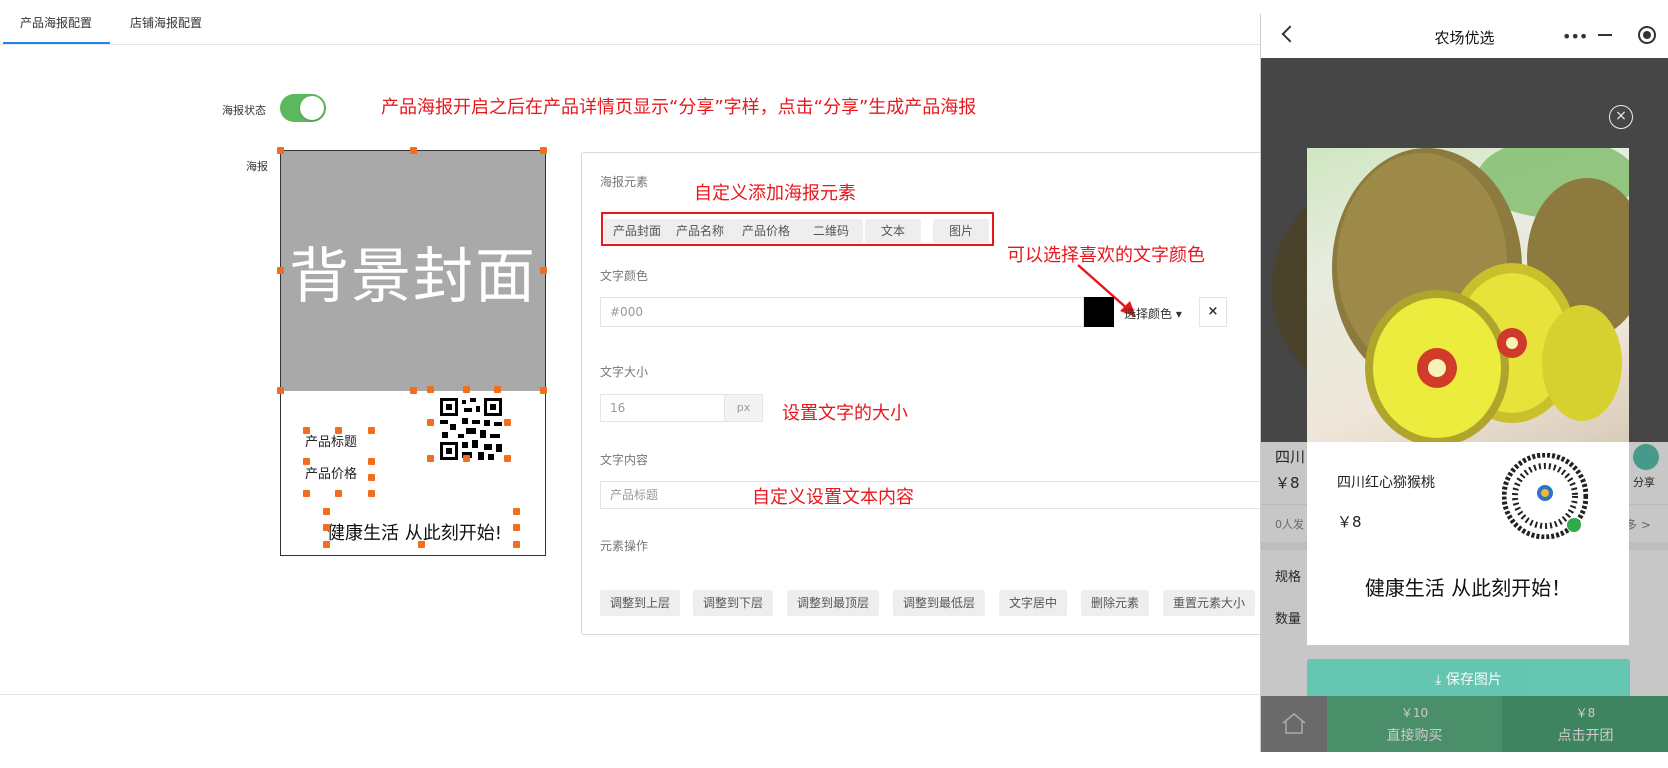  I want to click on generated-poster-card: 四川红心猕猴桃 ￥8 健康生活 从此刻开始！, so click(1468, 396).